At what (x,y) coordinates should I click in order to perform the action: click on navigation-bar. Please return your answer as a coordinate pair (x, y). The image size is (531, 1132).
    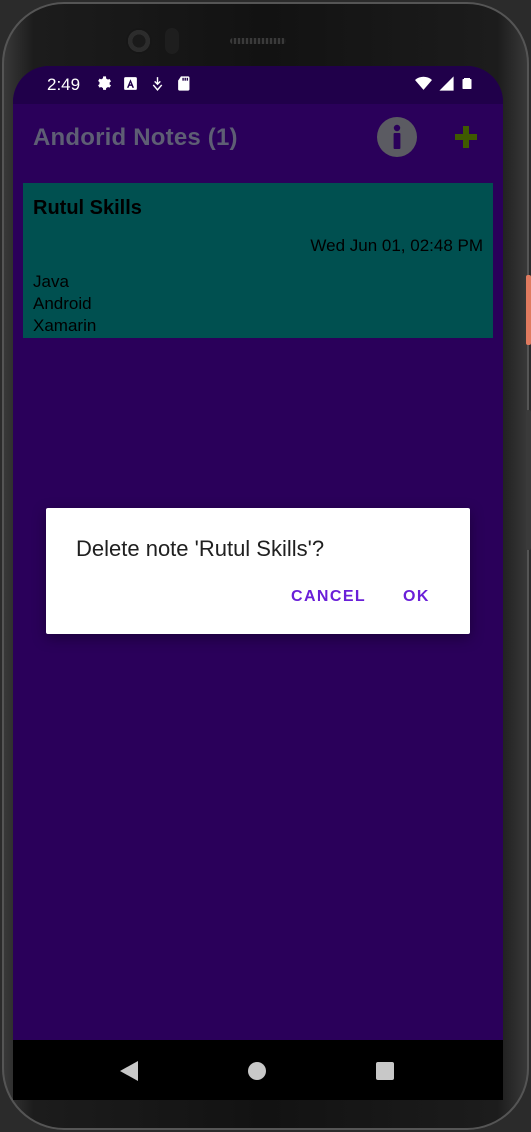
    Looking at the image, I should click on (258, 1070).